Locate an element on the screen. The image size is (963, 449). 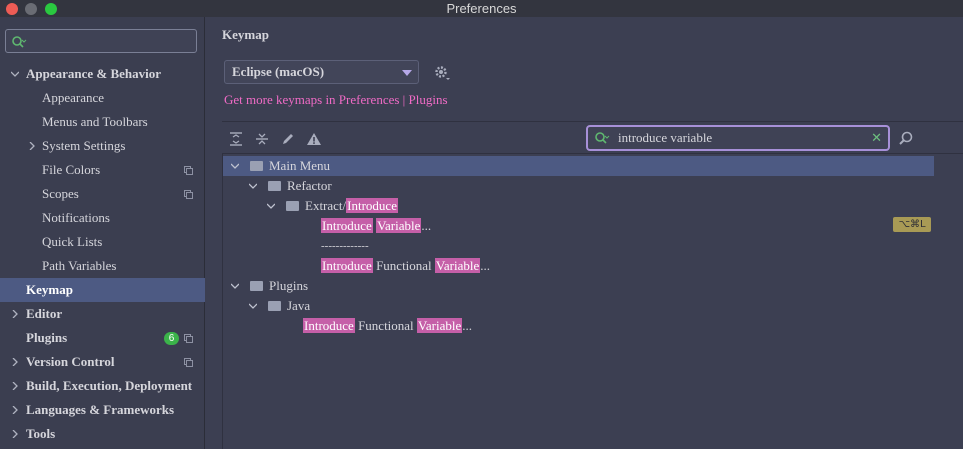
tree-node-refactor: Refactor is located at coordinates (578, 186).